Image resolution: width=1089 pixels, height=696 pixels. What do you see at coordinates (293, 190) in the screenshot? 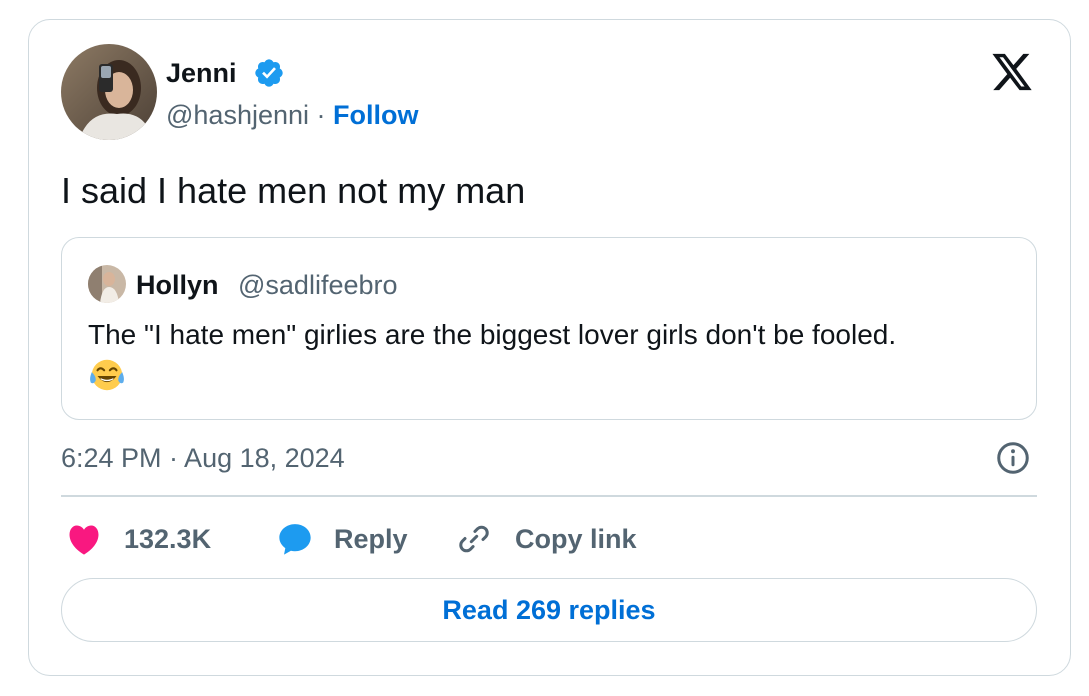
I see `tweet-text: I said I hate men not my man` at bounding box center [293, 190].